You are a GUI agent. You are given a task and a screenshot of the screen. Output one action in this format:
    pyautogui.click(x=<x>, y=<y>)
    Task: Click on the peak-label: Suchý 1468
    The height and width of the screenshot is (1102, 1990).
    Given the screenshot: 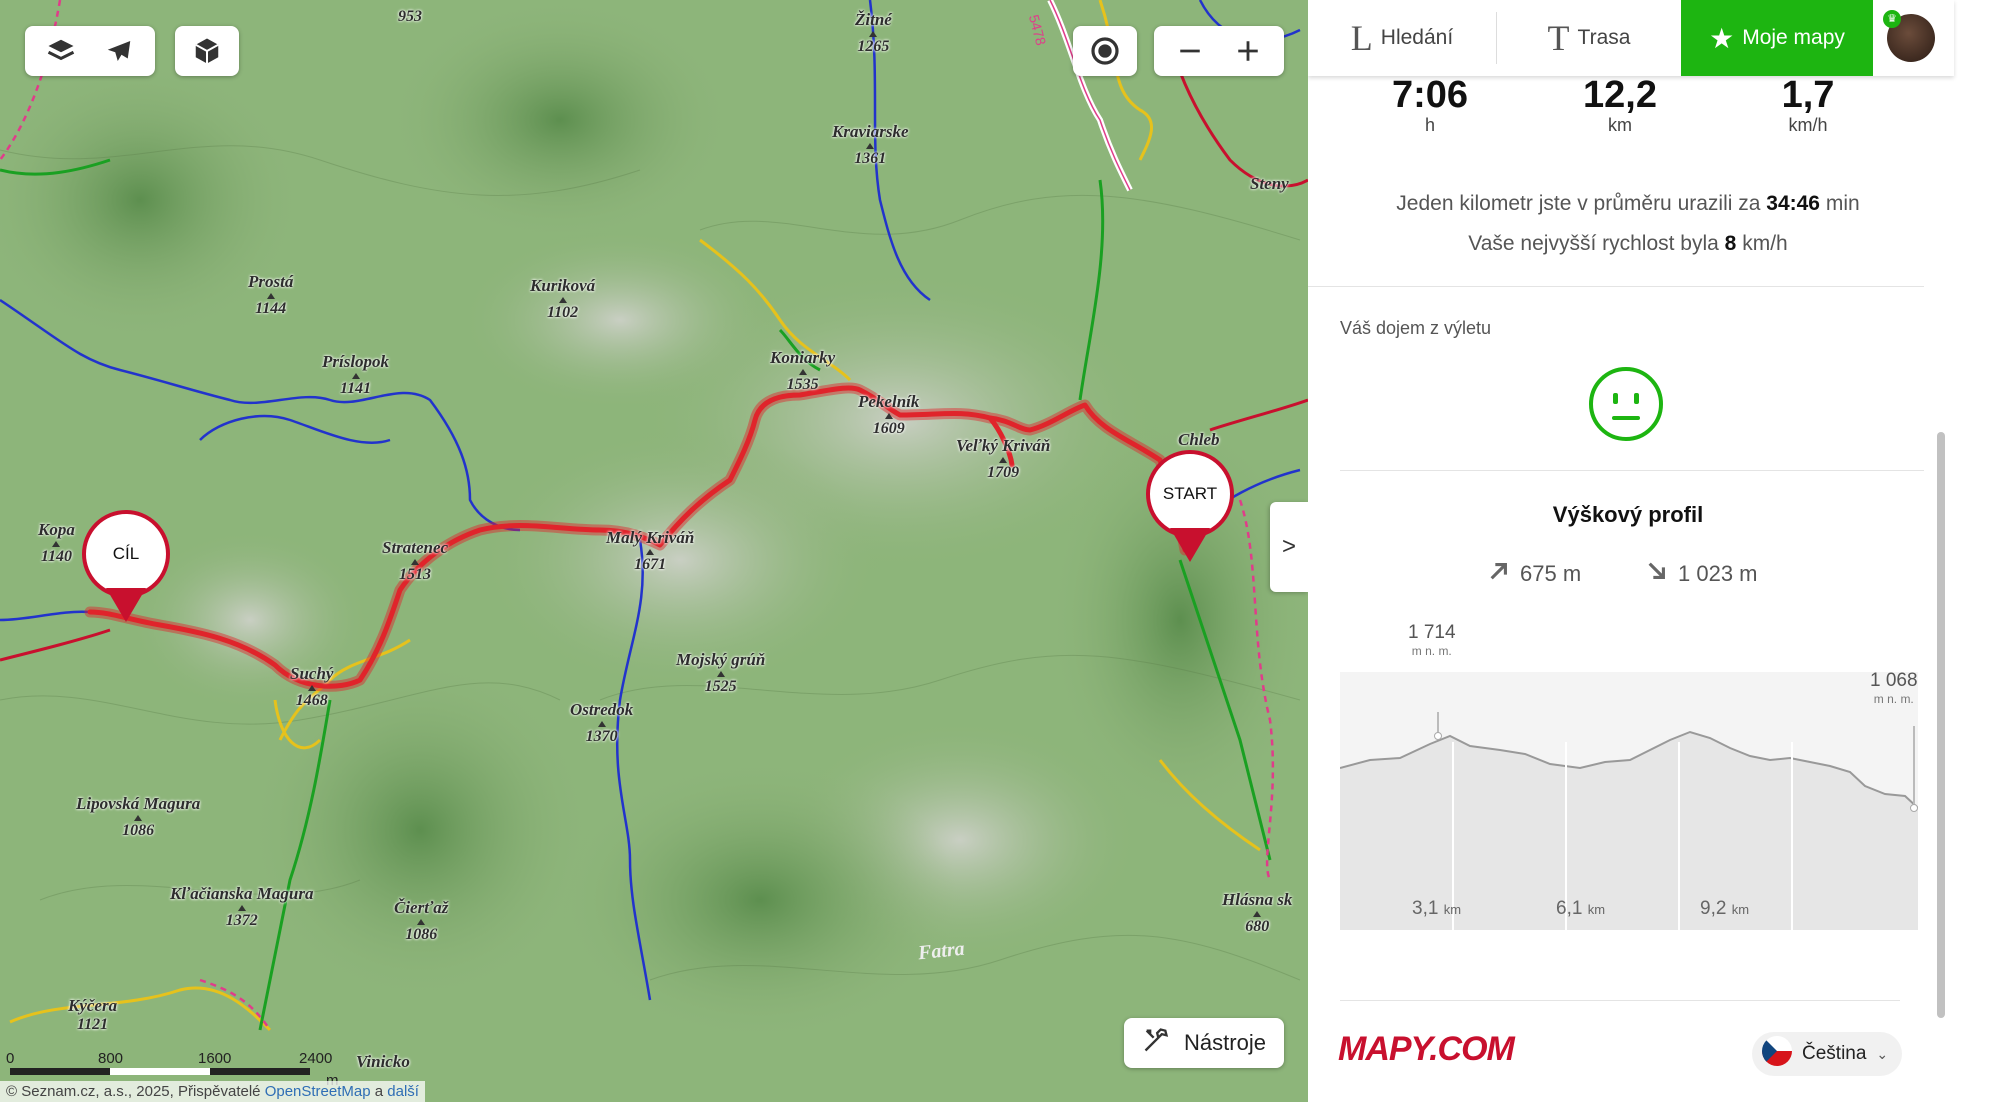 What is the action you would take?
    pyautogui.click(x=312, y=686)
    